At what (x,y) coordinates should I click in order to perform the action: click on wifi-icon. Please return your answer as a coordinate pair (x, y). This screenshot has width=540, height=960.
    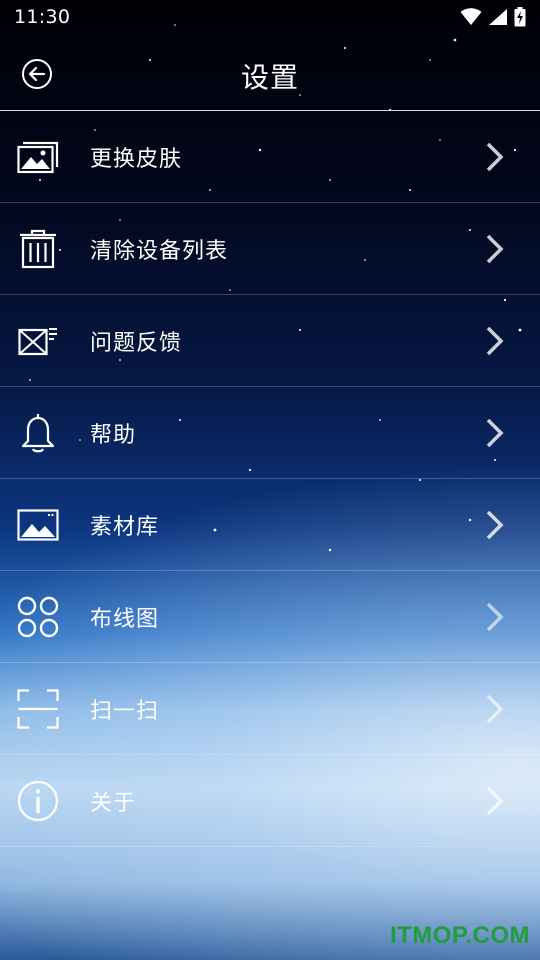
    Looking at the image, I should click on (471, 16).